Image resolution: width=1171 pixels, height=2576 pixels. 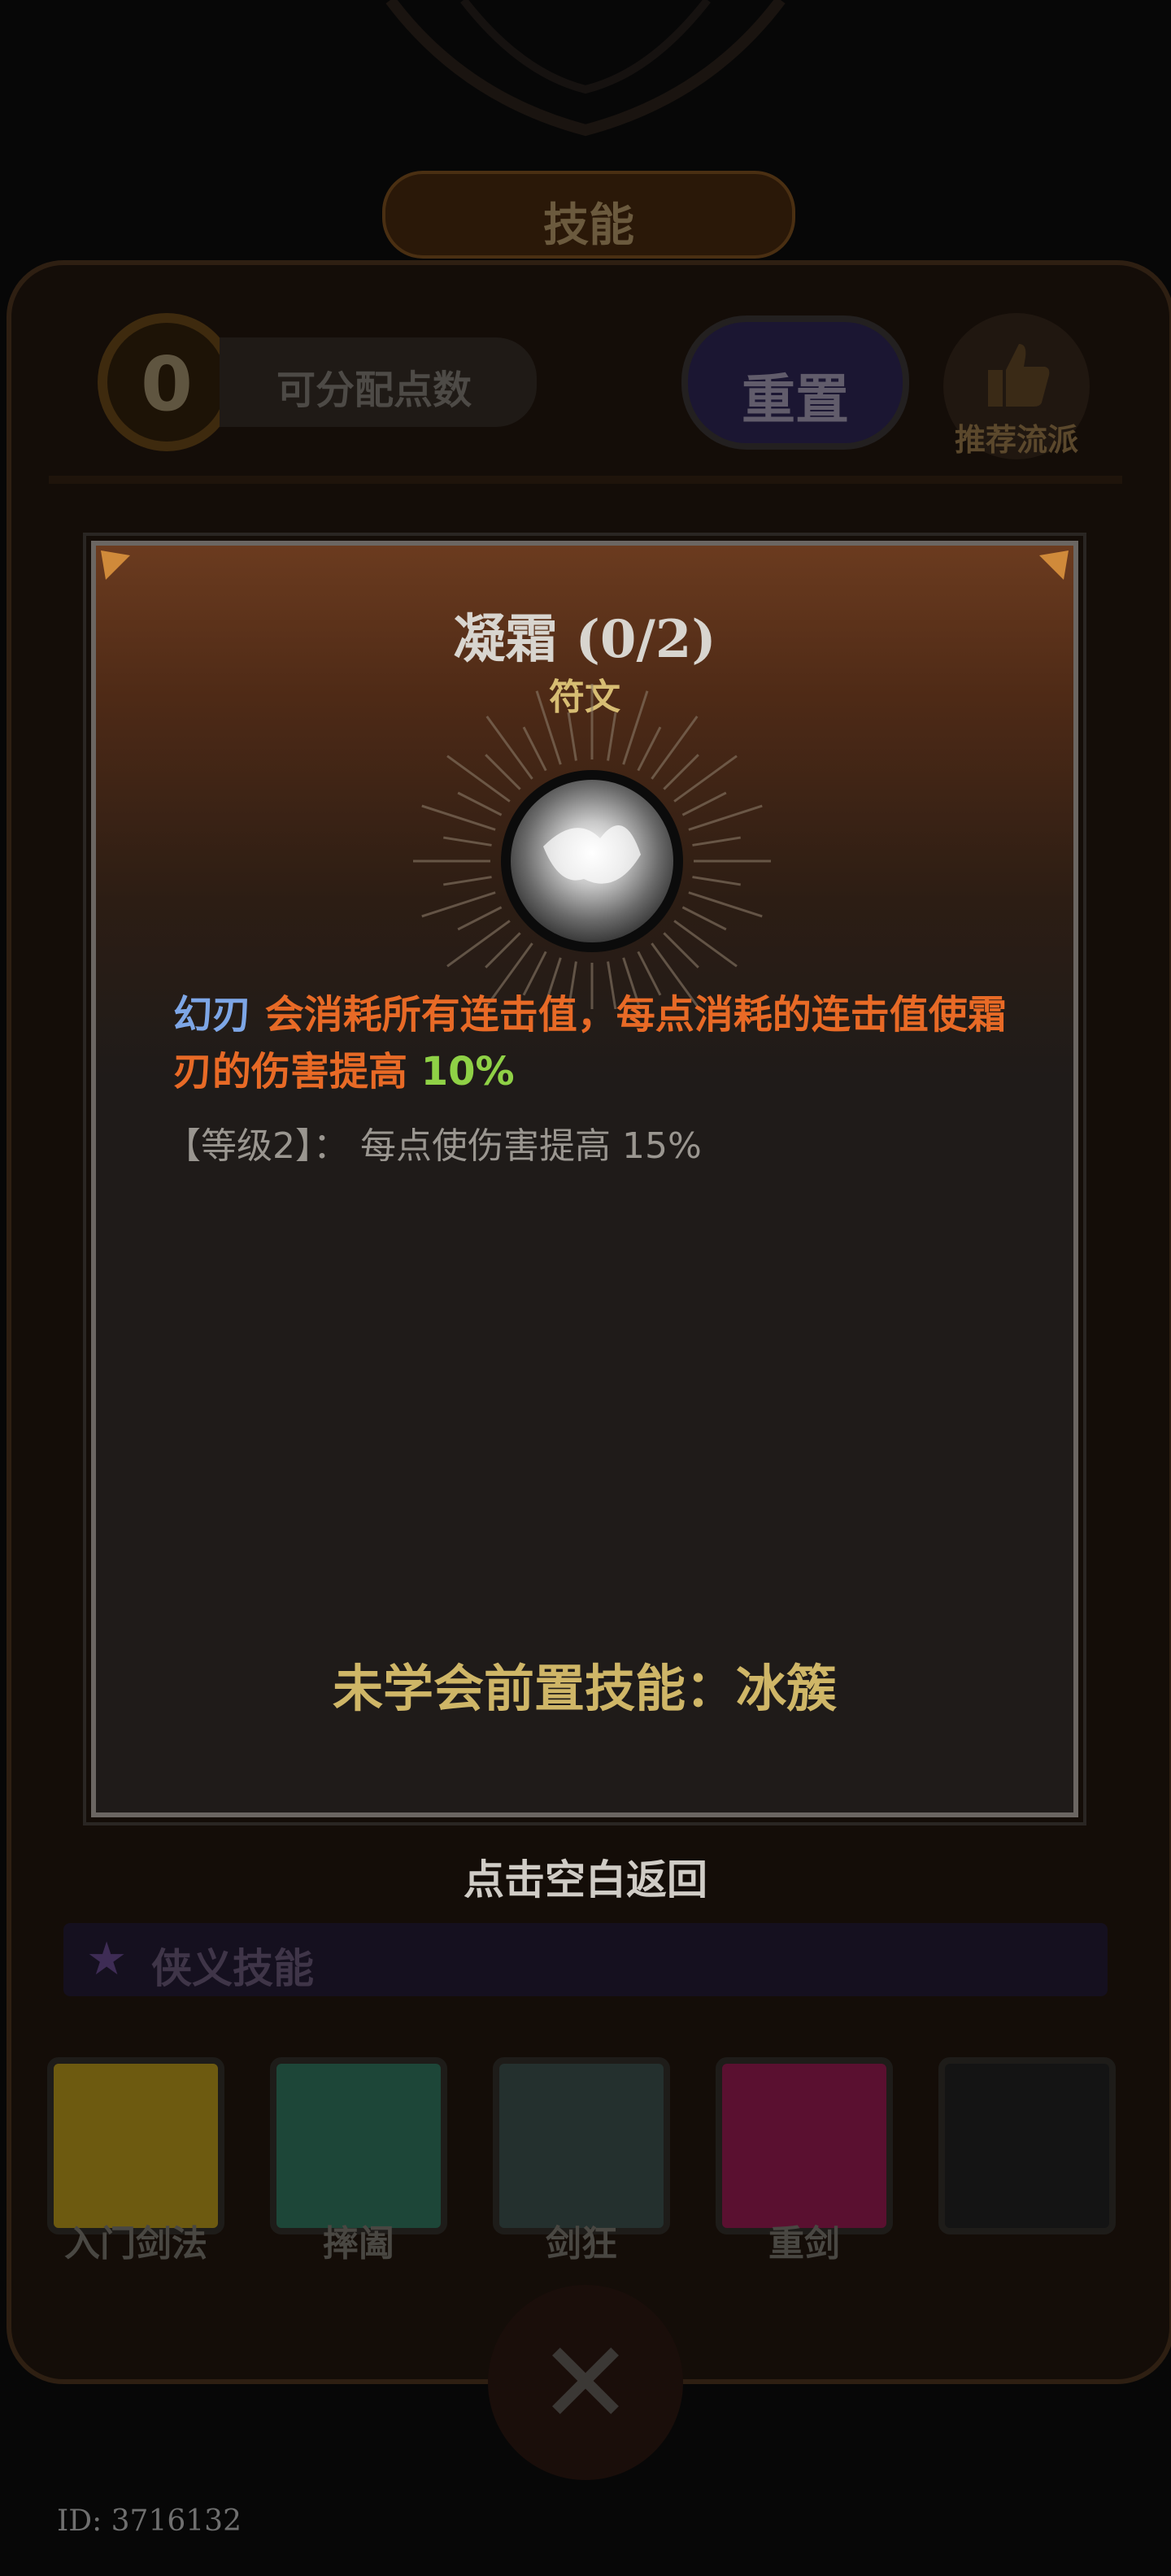 I want to click on skill-slot-label: 剑狂, so click(x=581, y=2244).